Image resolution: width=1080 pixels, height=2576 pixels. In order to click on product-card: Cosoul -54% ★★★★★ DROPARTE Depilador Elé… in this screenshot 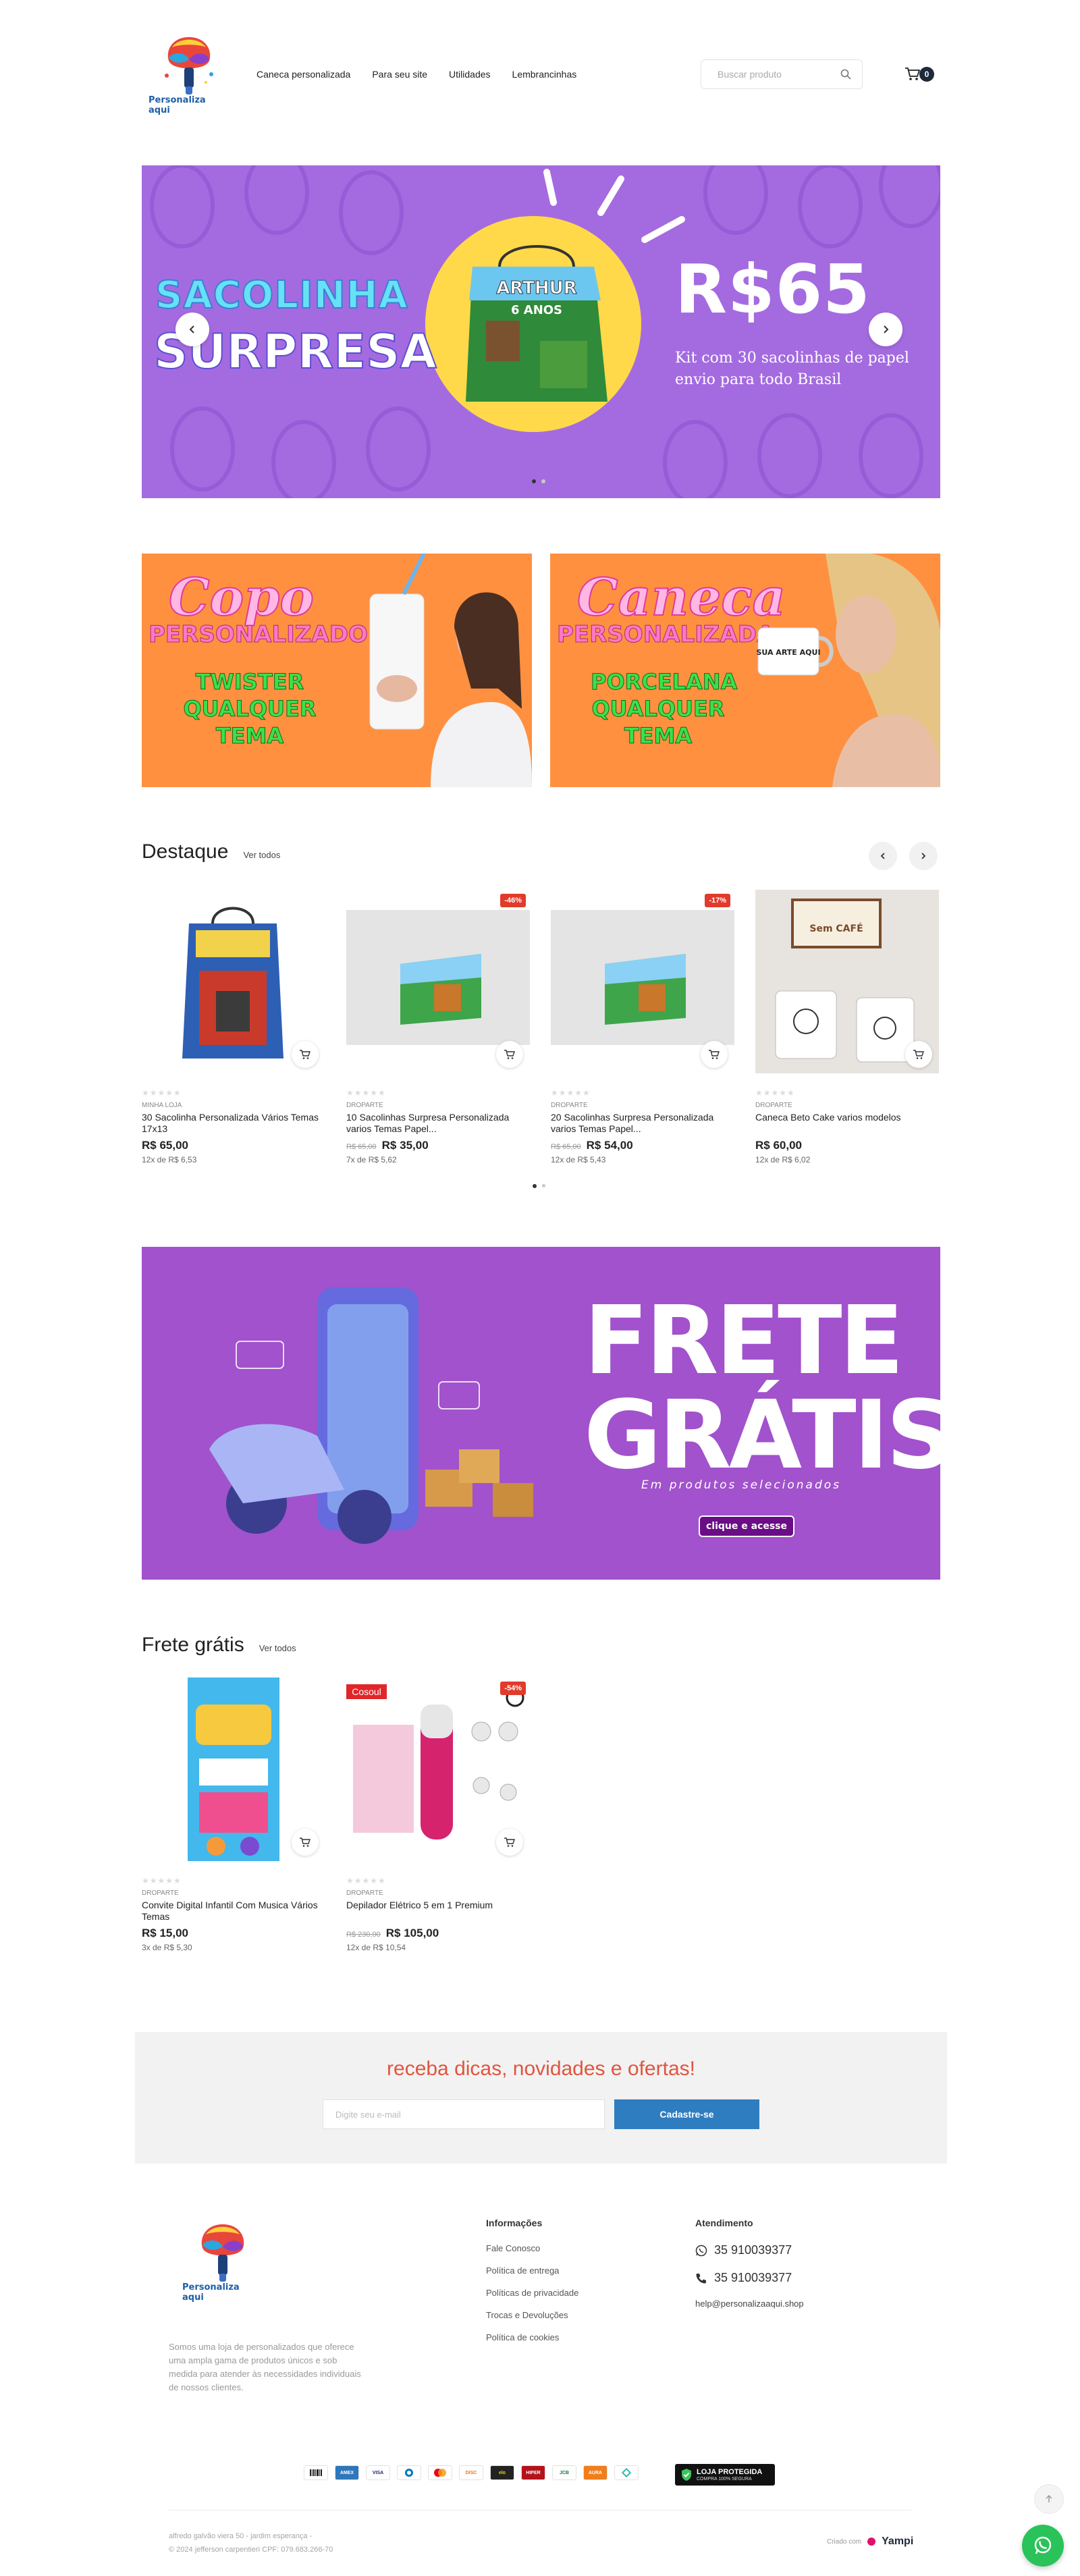, I will do `click(438, 1815)`.